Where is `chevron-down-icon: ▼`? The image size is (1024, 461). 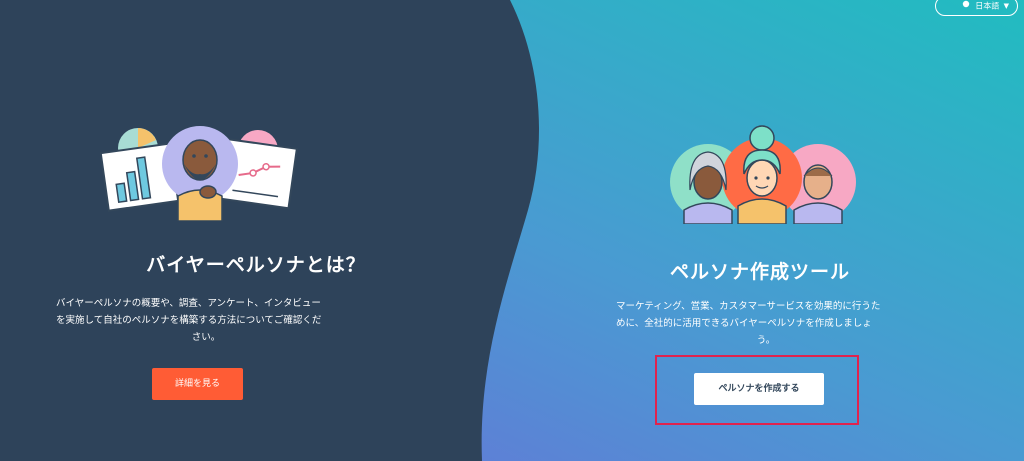 chevron-down-icon: ▼ is located at coordinates (1006, 6).